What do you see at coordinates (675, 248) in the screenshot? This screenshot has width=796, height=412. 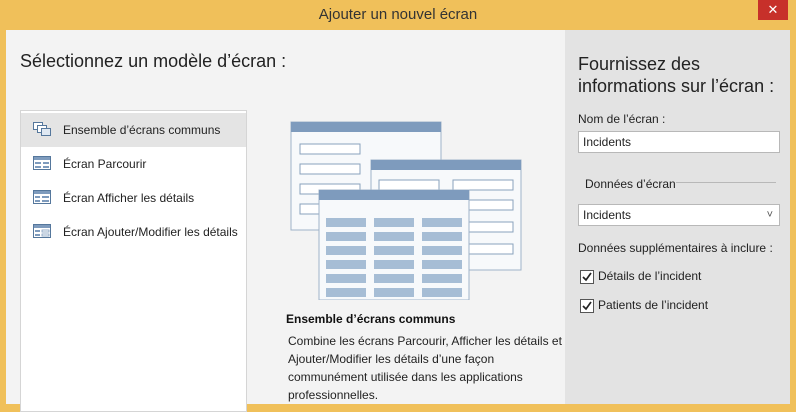 I see `additional-data-label: Données supplémentaires à inclure :` at bounding box center [675, 248].